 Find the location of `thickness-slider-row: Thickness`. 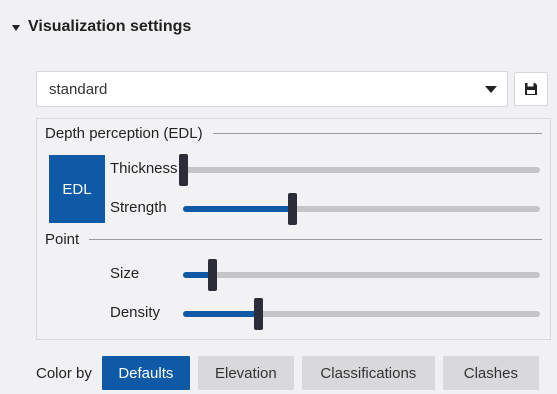

thickness-slider-row: Thickness is located at coordinates (293, 170).